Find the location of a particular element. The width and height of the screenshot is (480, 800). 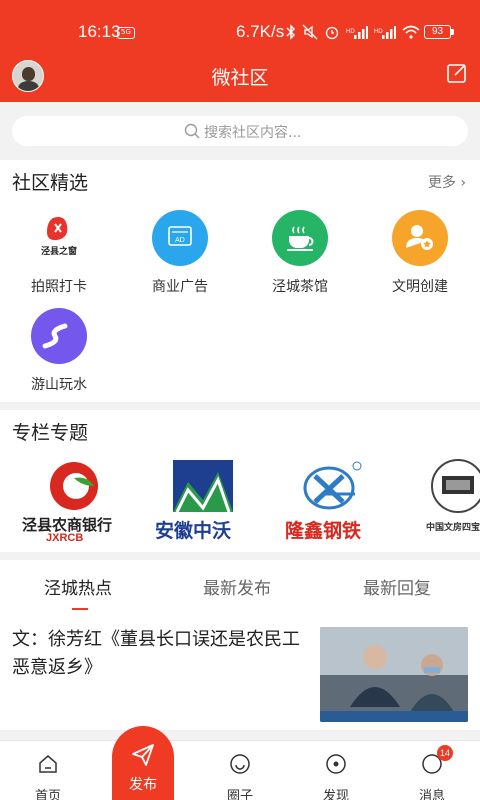

wifi-icon is located at coordinates (411, 32).